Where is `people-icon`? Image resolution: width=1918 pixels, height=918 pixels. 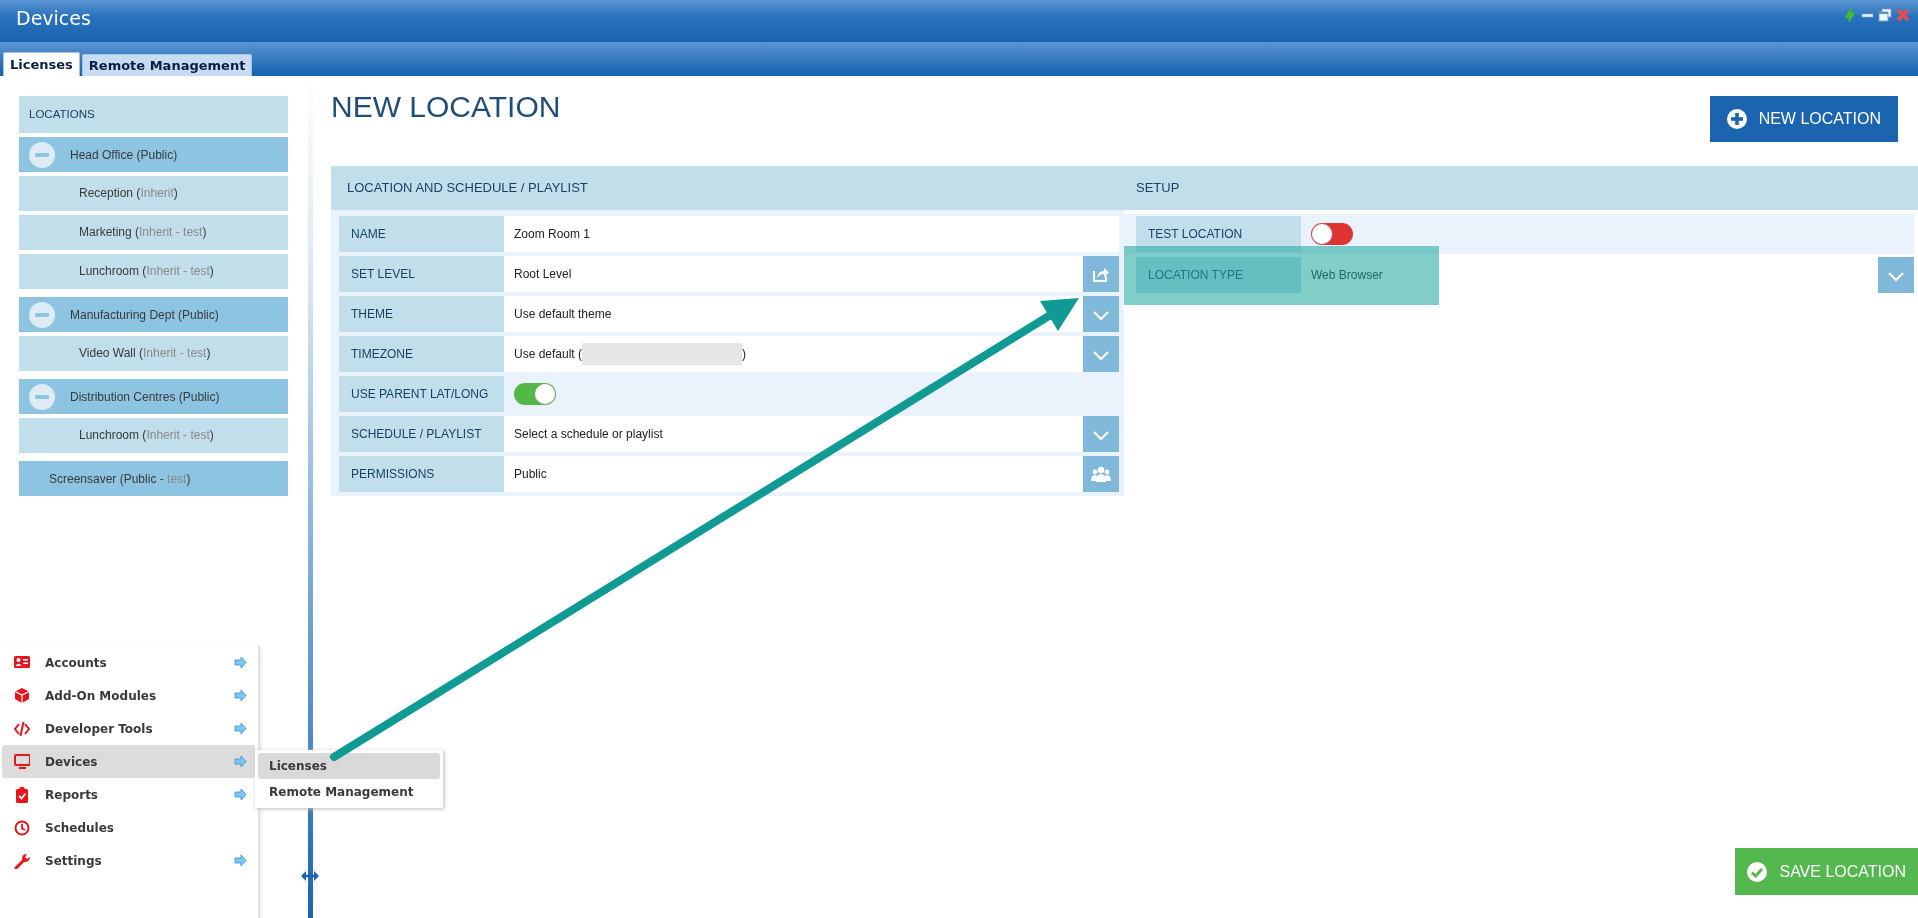
people-icon is located at coordinates (1101, 474).